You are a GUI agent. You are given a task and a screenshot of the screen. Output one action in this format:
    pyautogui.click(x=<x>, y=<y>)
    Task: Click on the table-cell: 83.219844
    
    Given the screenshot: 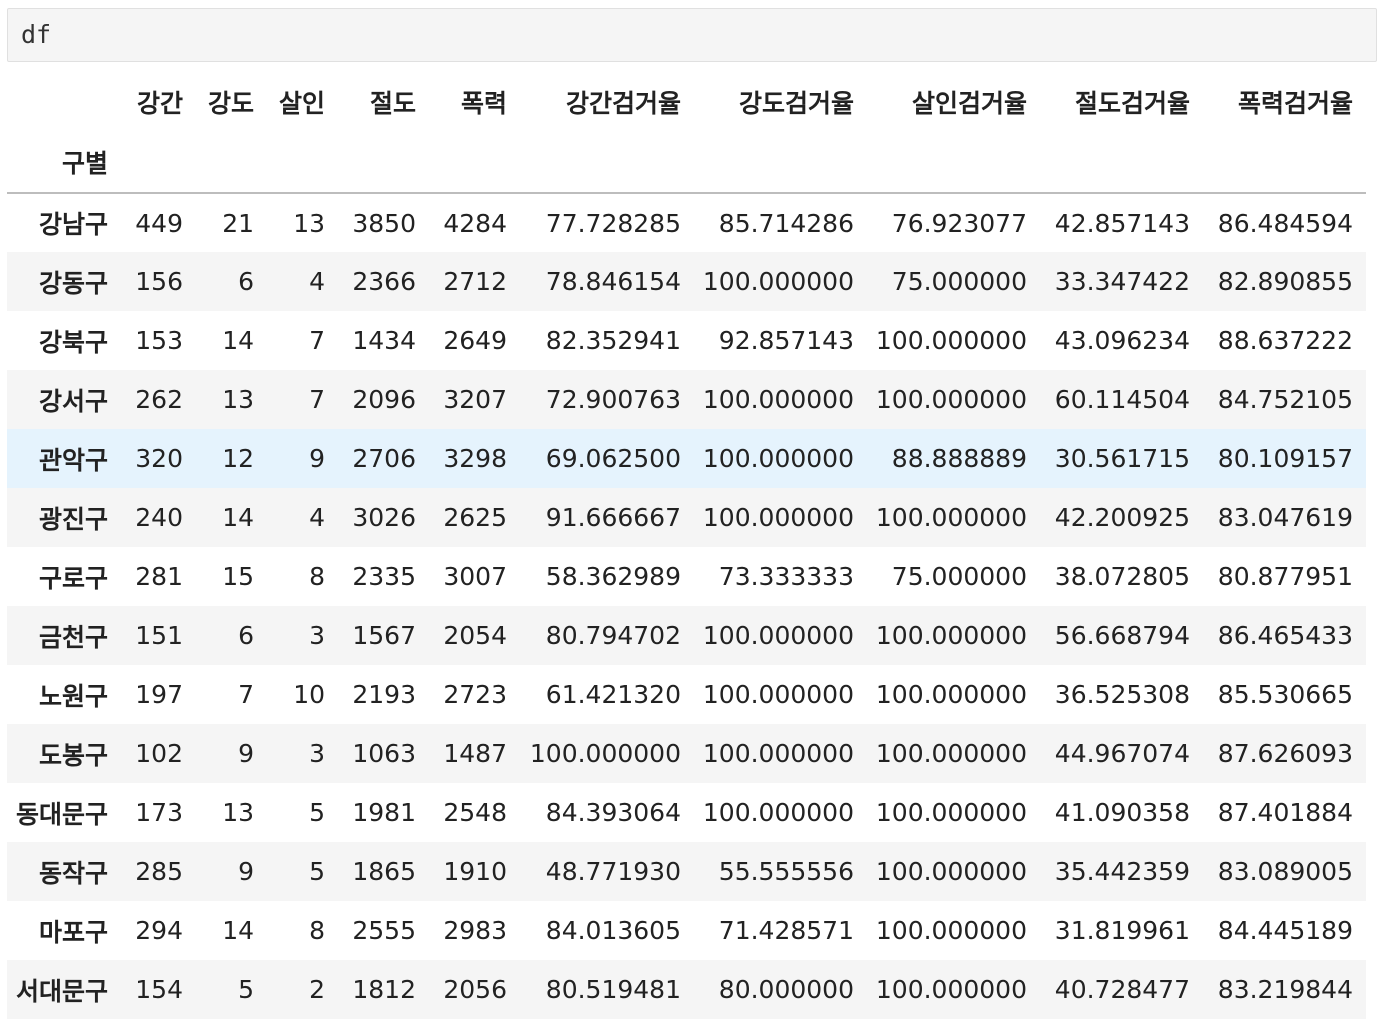 What is the action you would take?
    pyautogui.click(x=1285, y=989)
    